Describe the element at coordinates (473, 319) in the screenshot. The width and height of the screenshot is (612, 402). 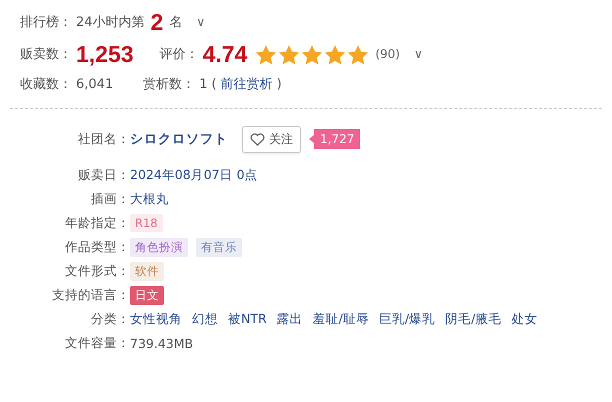
I see `genre-link: 阴毛/腋毛` at that location.